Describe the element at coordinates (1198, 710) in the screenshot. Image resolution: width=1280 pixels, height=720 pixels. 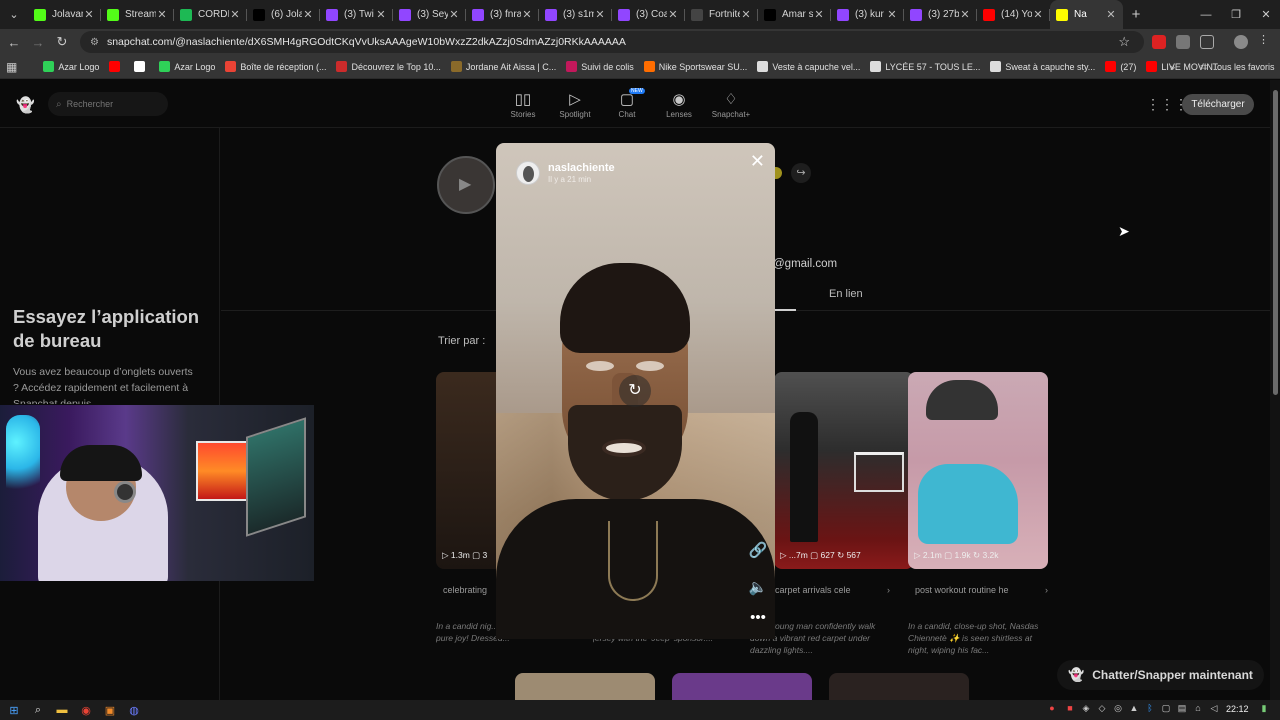
I see `network-icon: ⌂` at that location.